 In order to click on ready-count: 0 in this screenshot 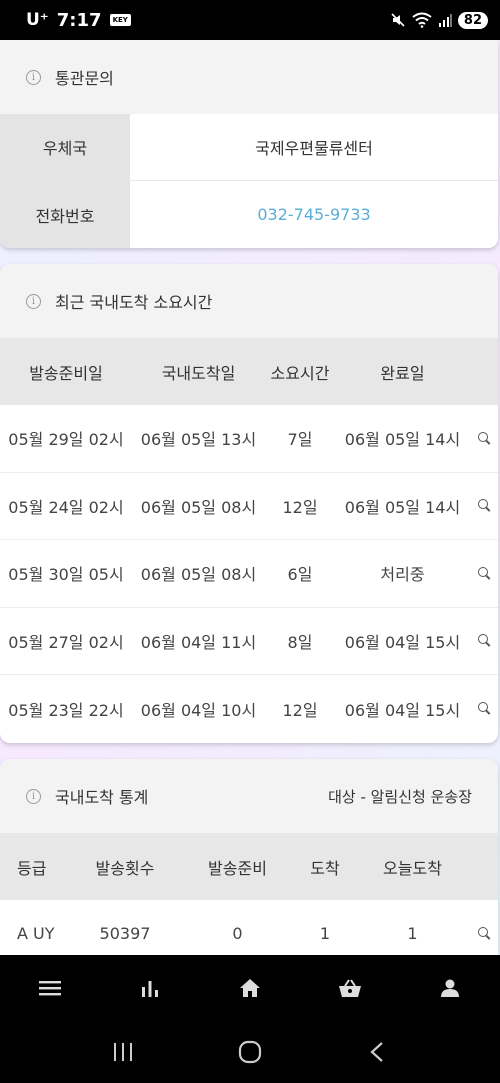, I will do `click(237, 934)`.